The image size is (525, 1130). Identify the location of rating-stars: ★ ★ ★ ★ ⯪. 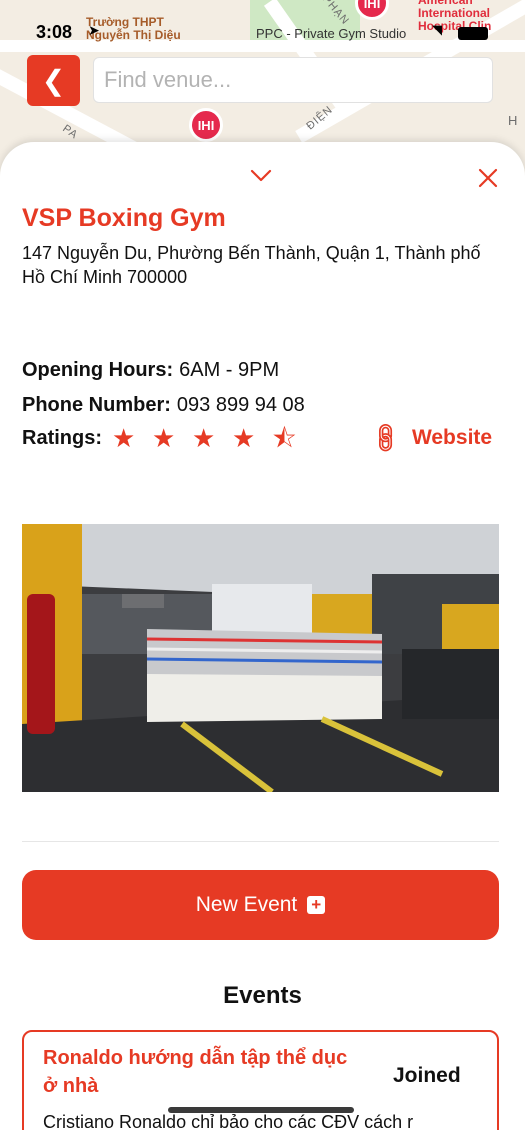
(212, 438).